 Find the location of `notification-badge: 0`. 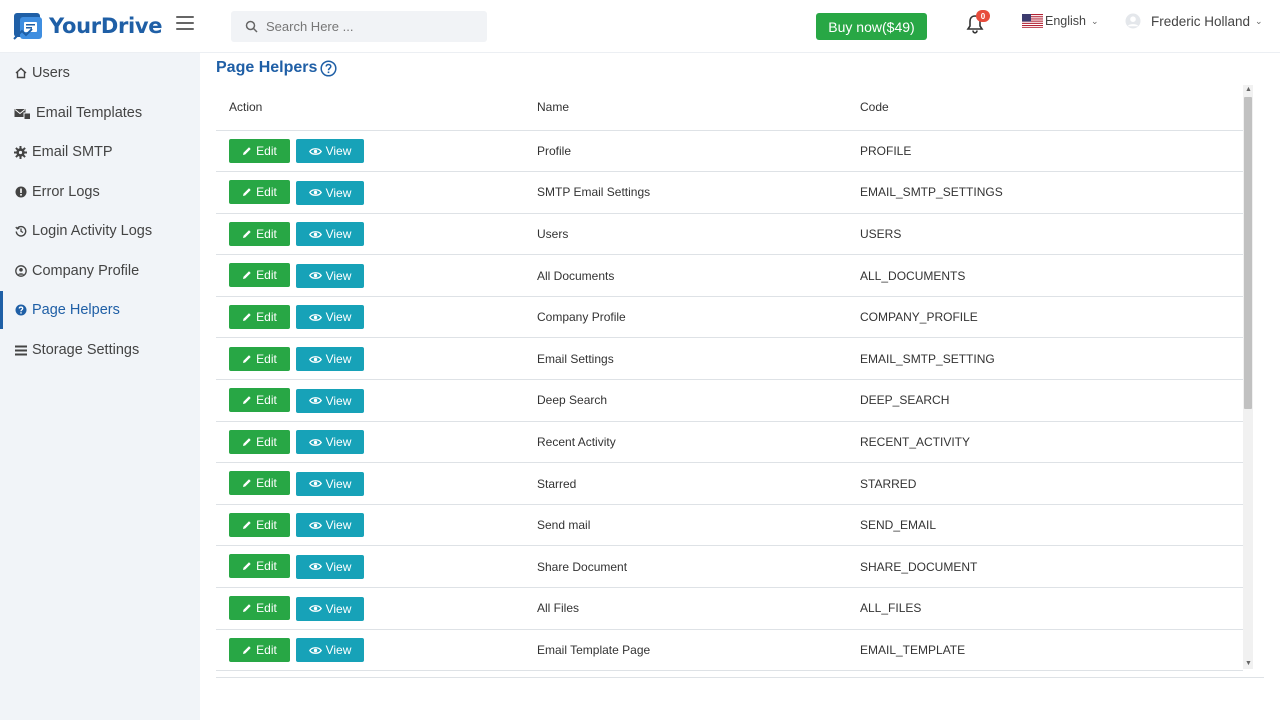

notification-badge: 0 is located at coordinates (983, 16).